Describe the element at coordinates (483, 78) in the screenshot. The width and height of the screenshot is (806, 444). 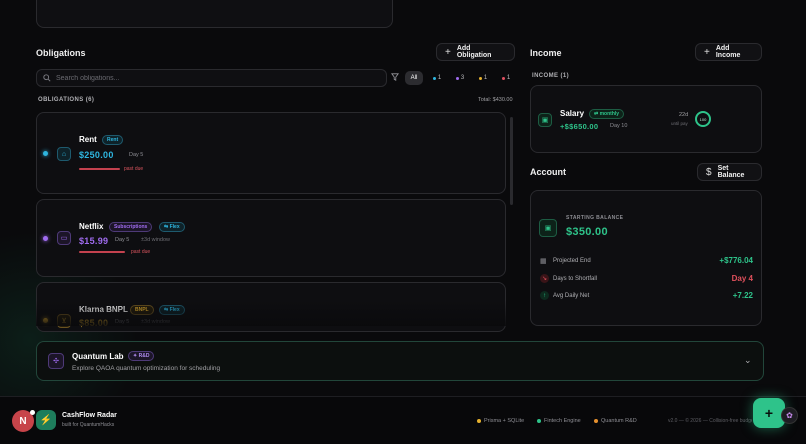
I see `filter-chip-bnpl: 1` at that location.